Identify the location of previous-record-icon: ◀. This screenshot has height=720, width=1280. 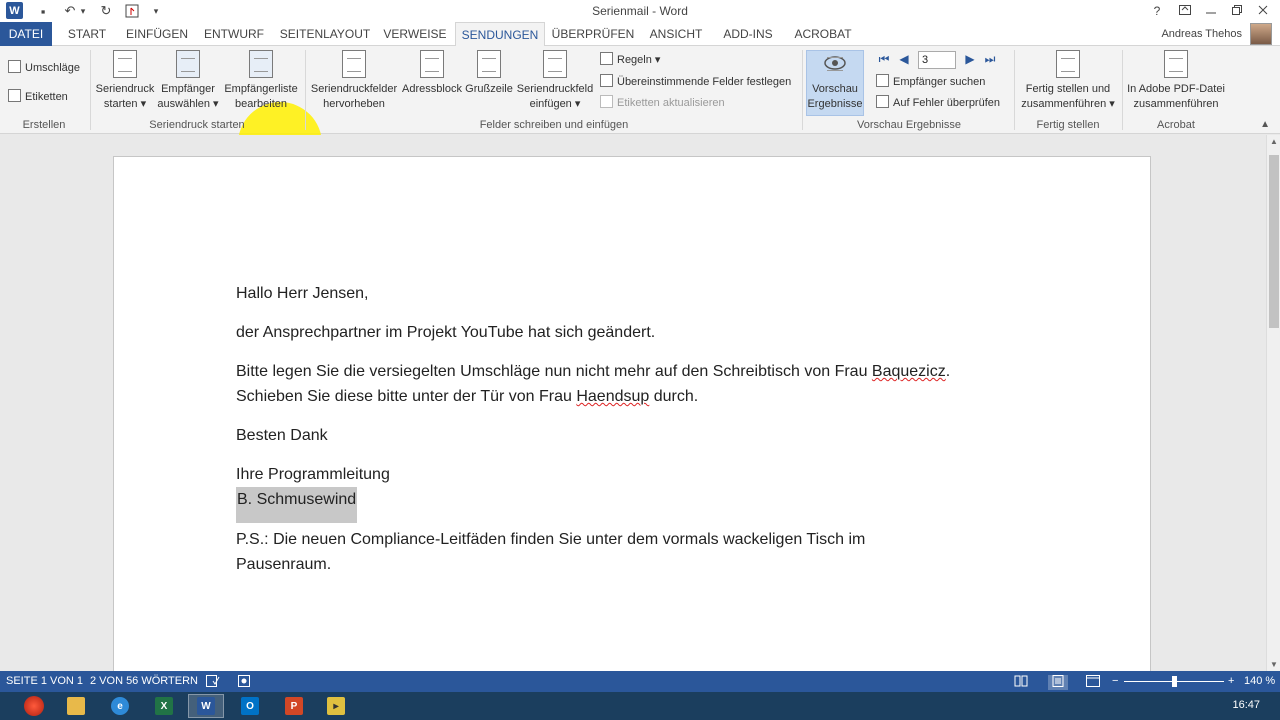
(904, 59).